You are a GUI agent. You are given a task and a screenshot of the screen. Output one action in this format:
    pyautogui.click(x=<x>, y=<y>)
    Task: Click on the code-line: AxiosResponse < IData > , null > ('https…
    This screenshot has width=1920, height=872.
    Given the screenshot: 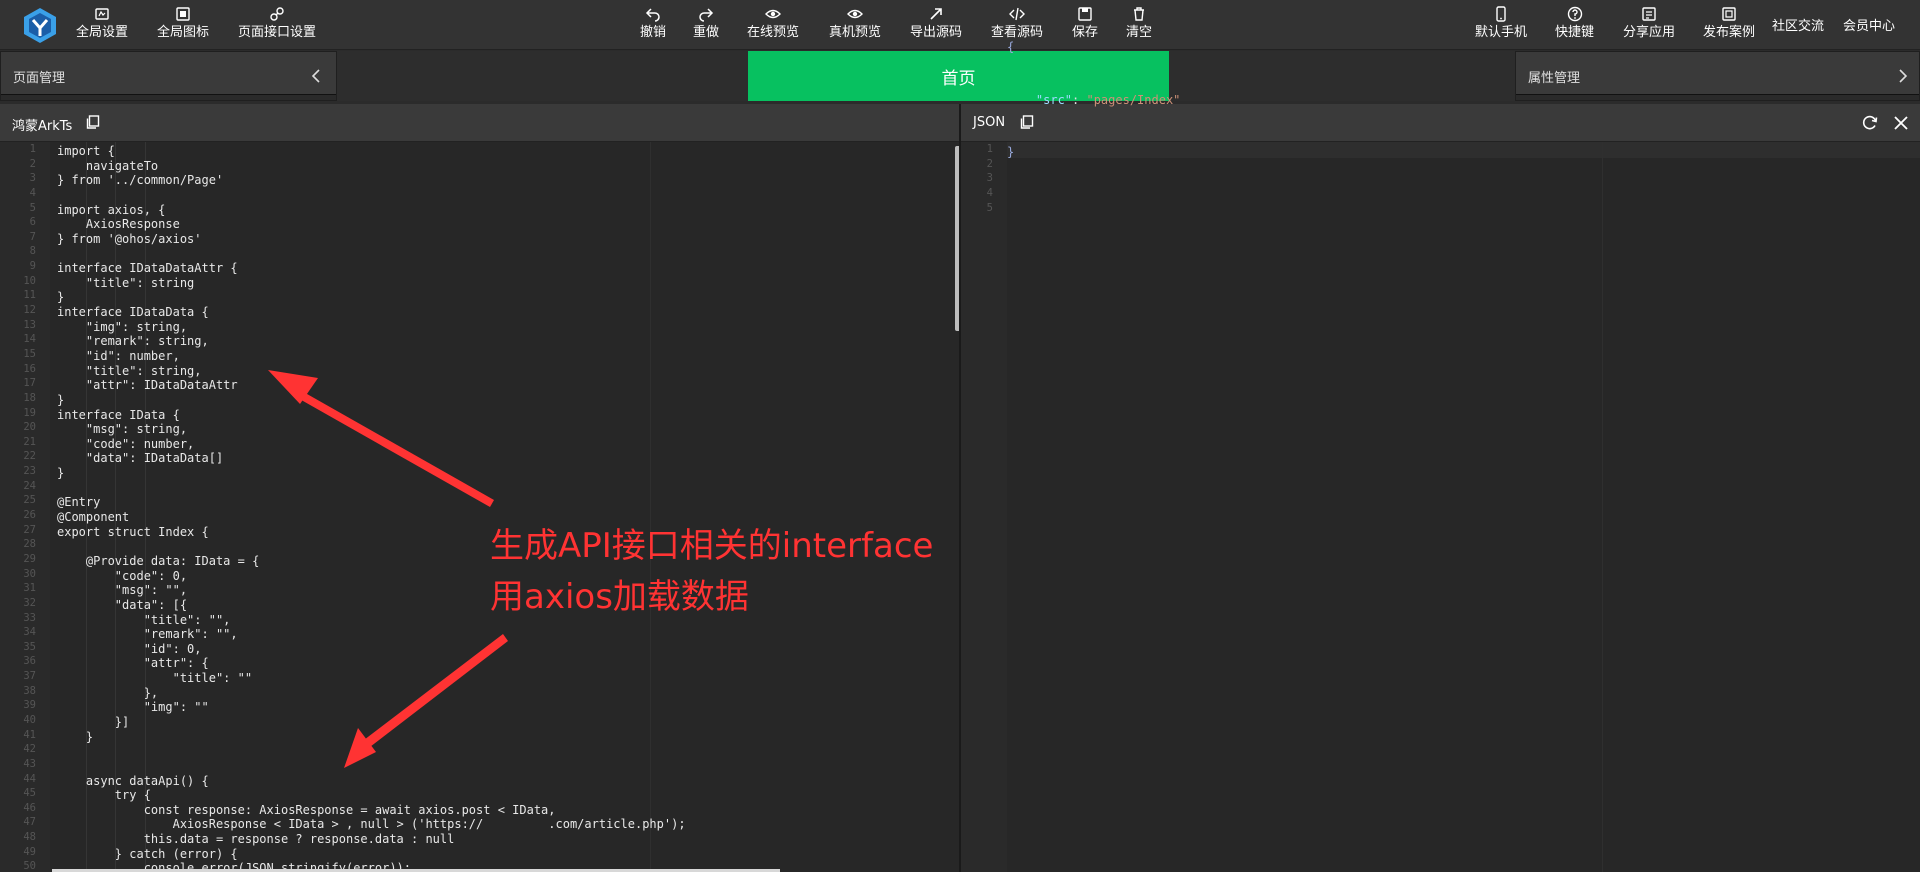 What is the action you would take?
    pyautogui.click(x=371, y=824)
    